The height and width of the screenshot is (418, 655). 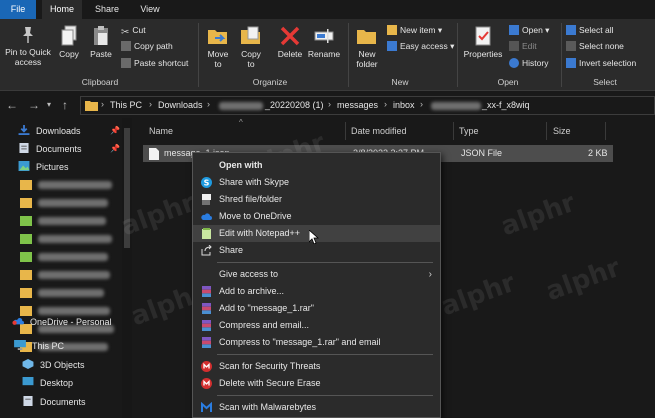 I want to click on nav-item-pictures: Pictures, so click(x=43, y=167).